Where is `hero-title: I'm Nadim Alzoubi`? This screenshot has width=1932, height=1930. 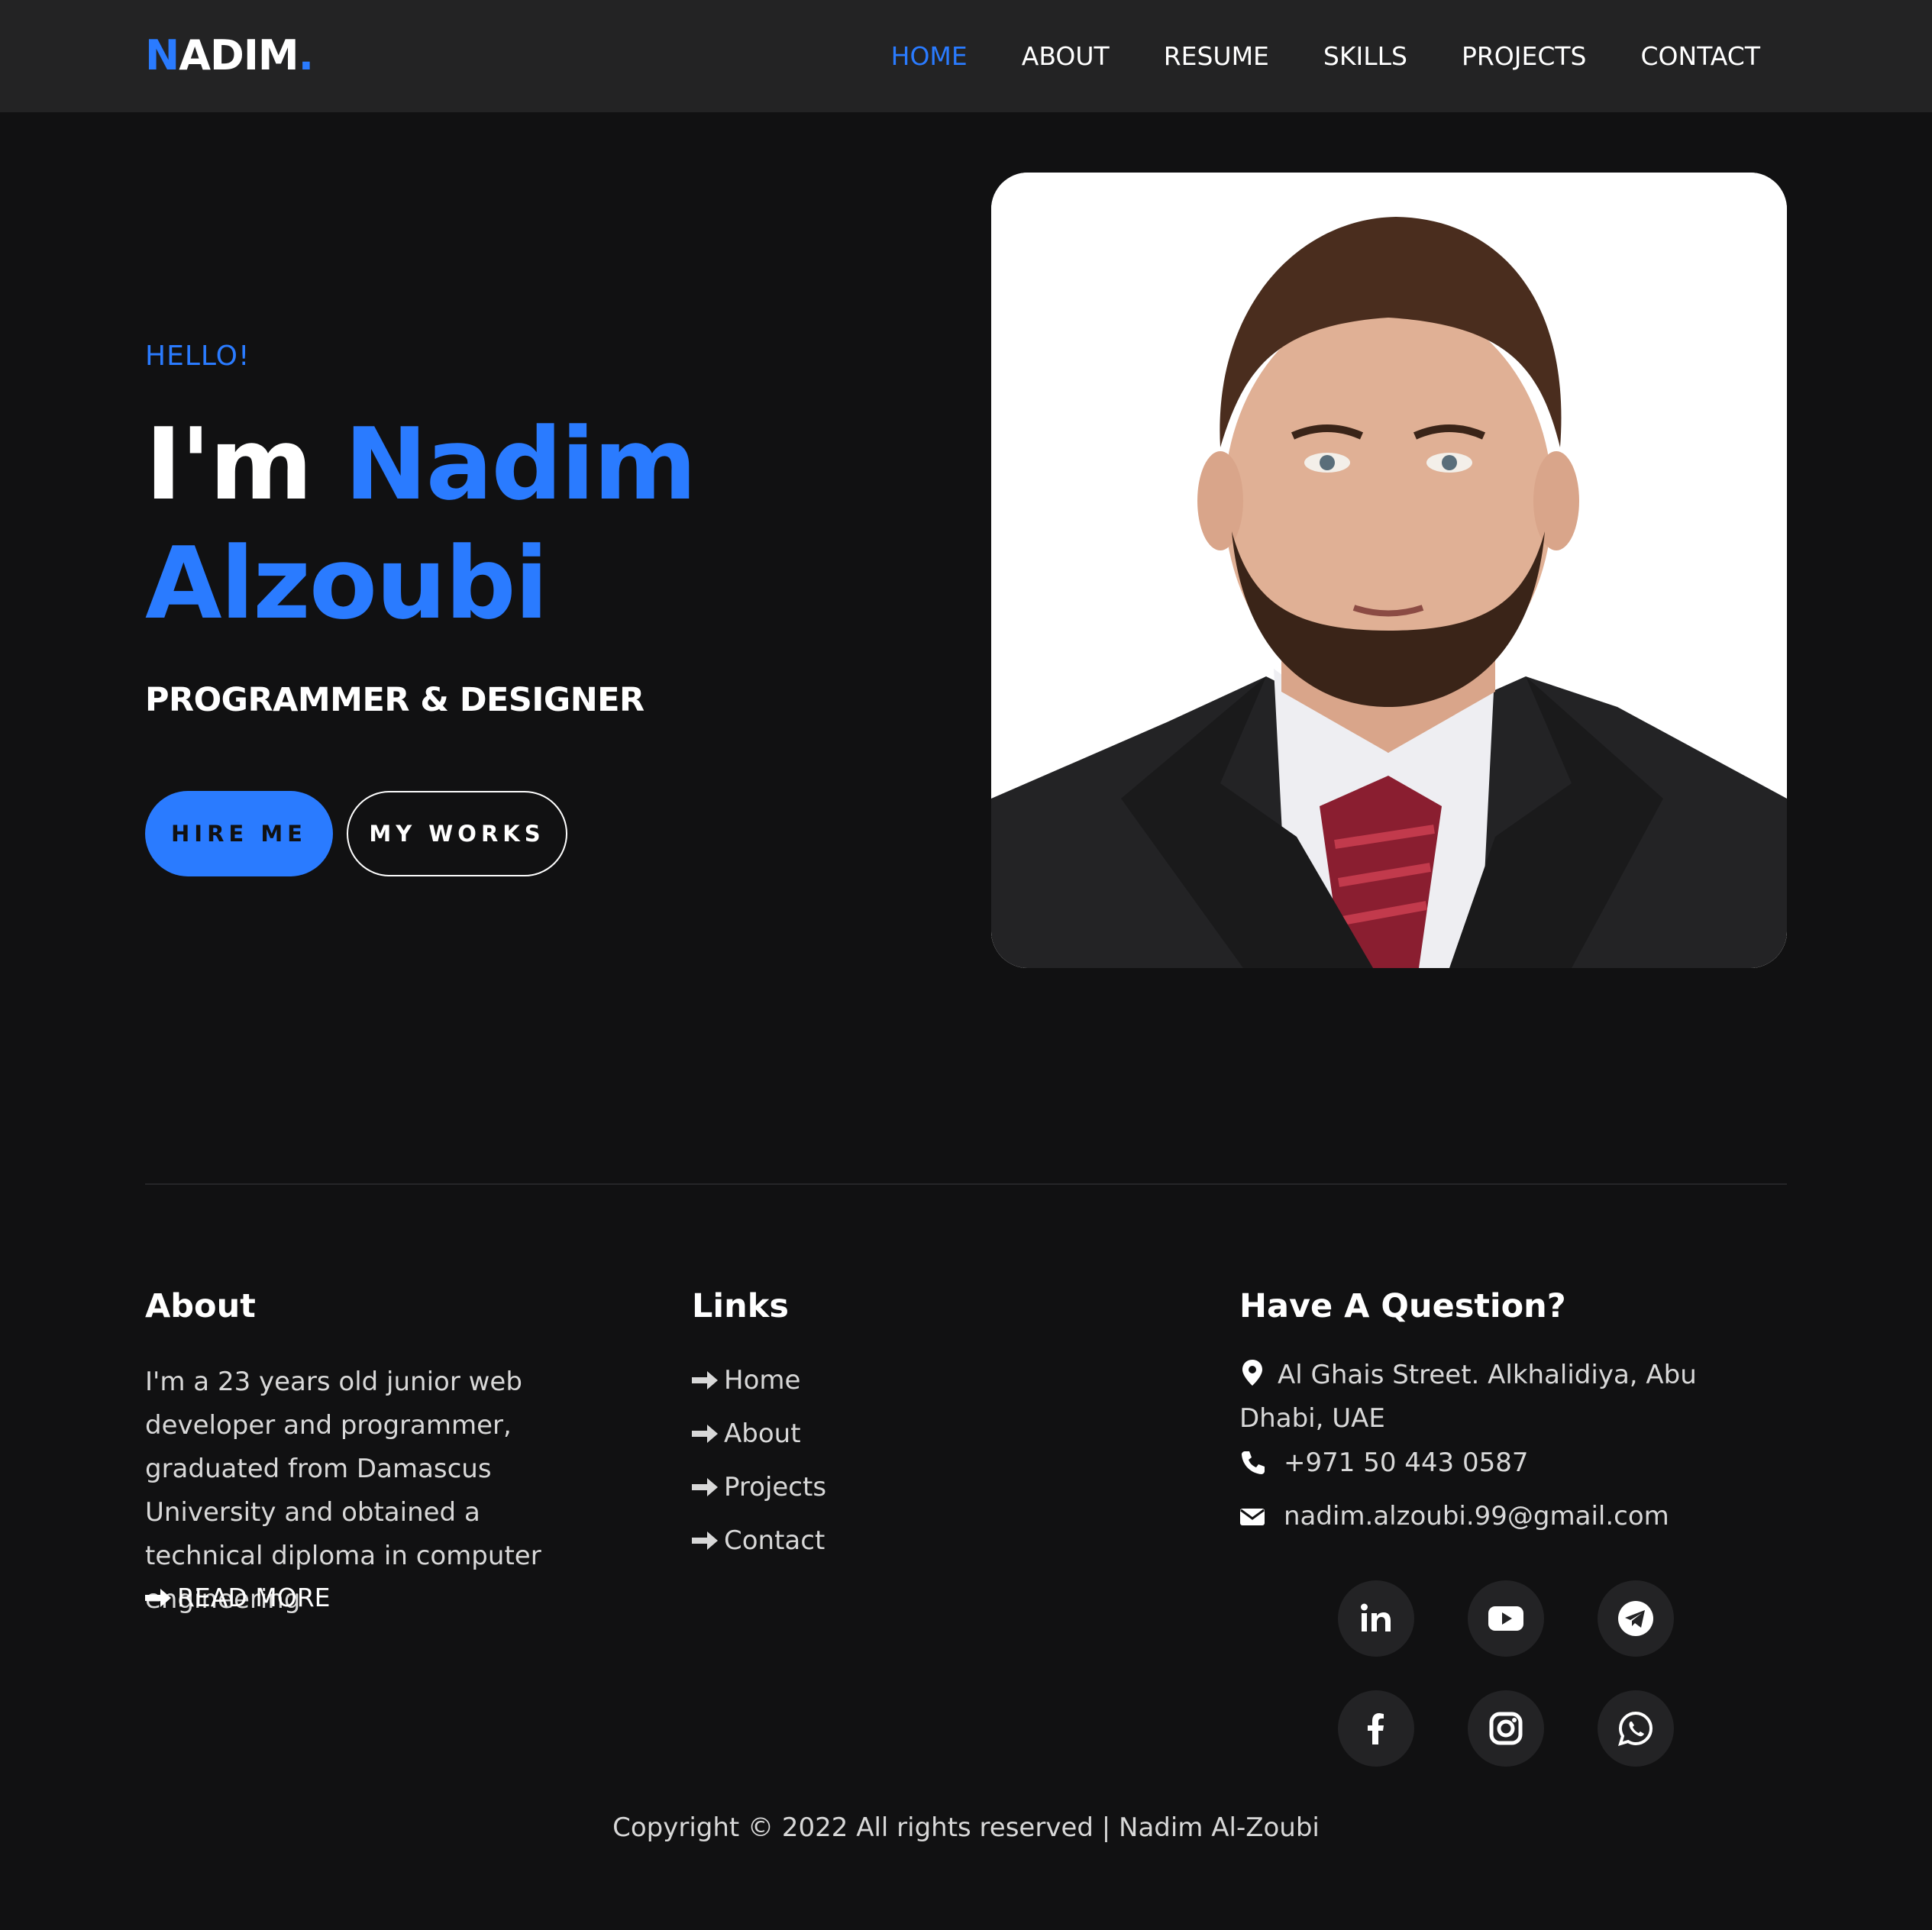 hero-title: I'm Nadim Alzoubi is located at coordinates (527, 524).